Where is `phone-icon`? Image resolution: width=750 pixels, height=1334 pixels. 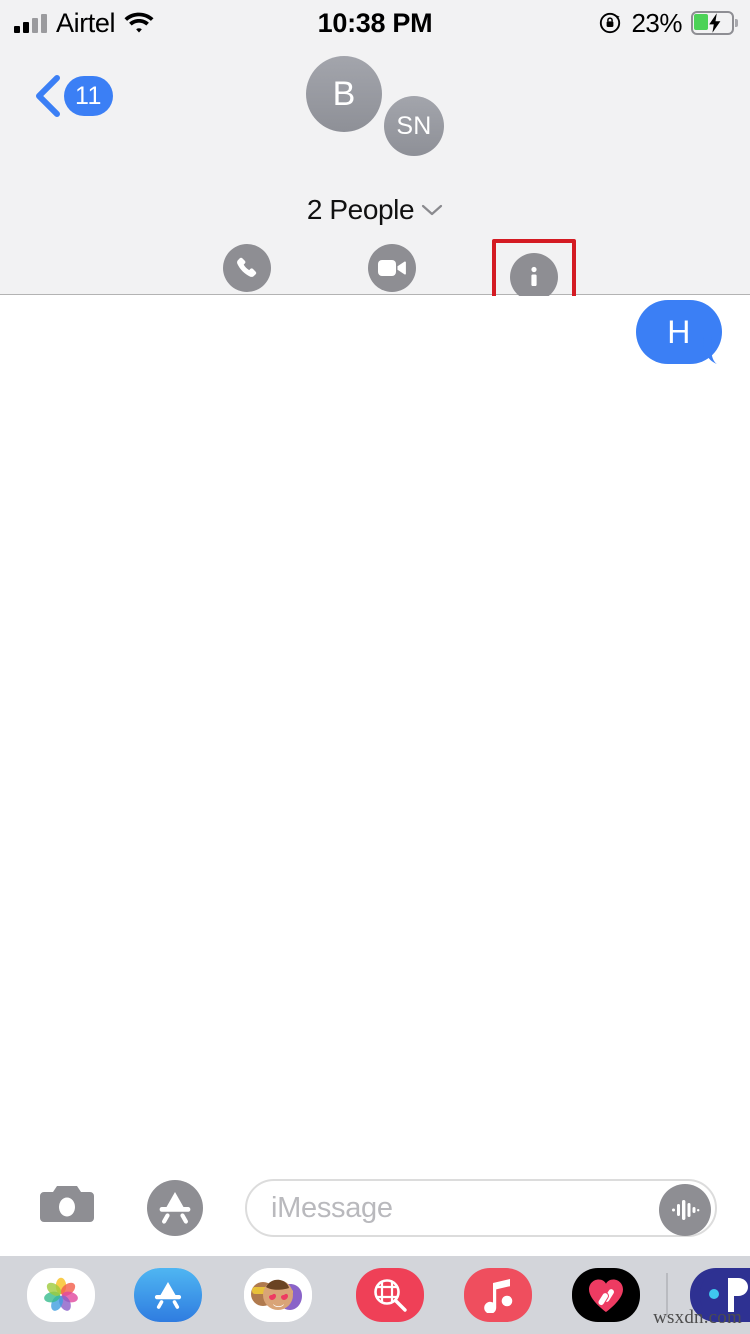 phone-icon is located at coordinates (246, 268).